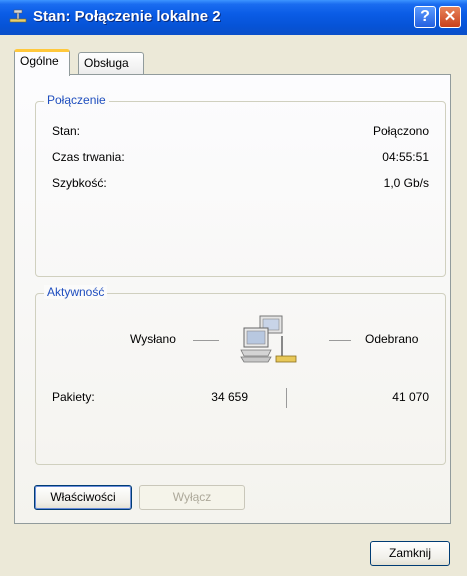  I want to click on title-bar: Stan: Połączenie lokalne 2 ? ✕, so click(233, 17).